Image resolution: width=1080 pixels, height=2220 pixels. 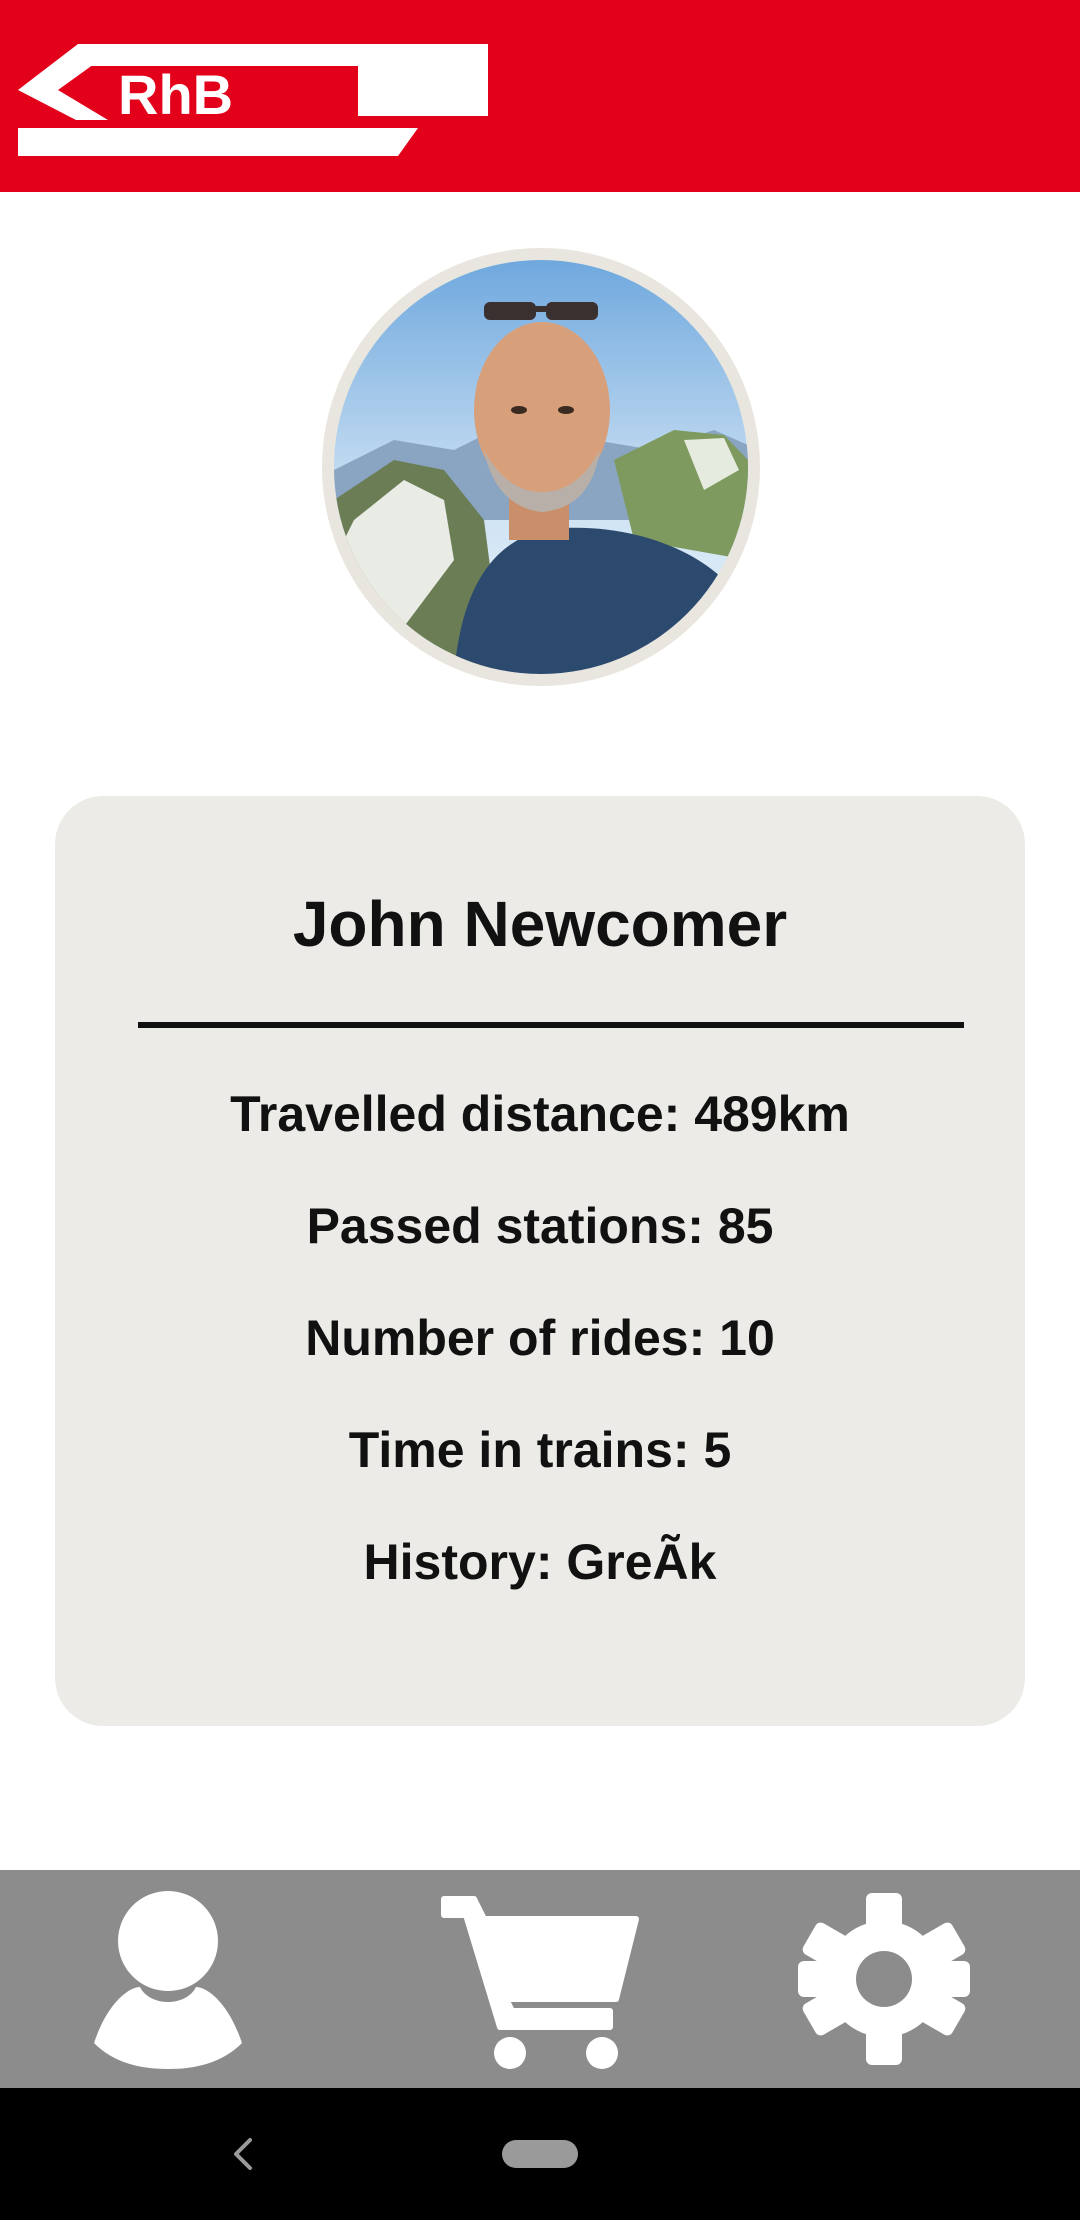 I want to click on home-pill-icon, so click(x=540, y=2154).